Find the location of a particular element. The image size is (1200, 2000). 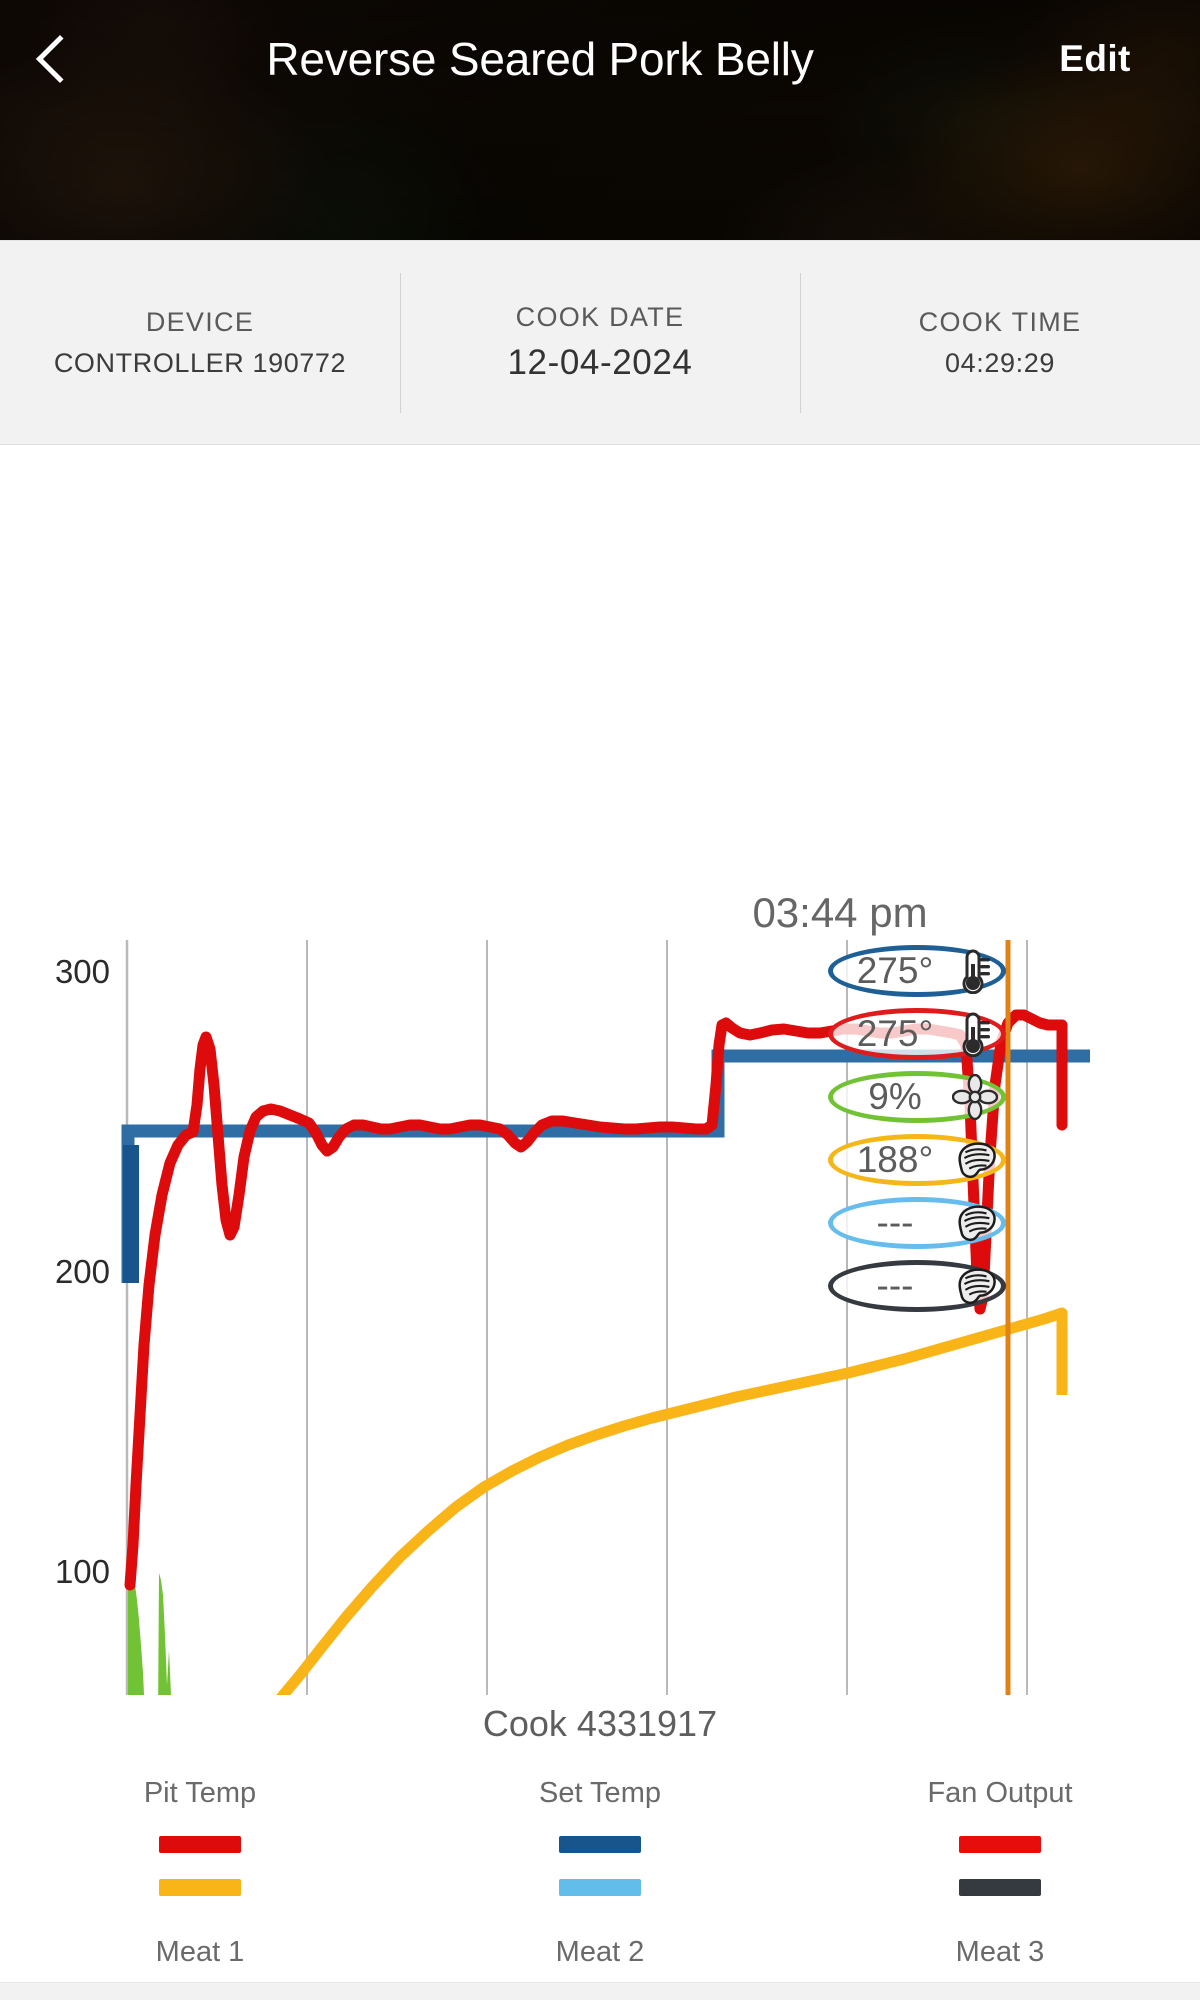

set-temp-badge: 275° is located at coordinates (917, 971).